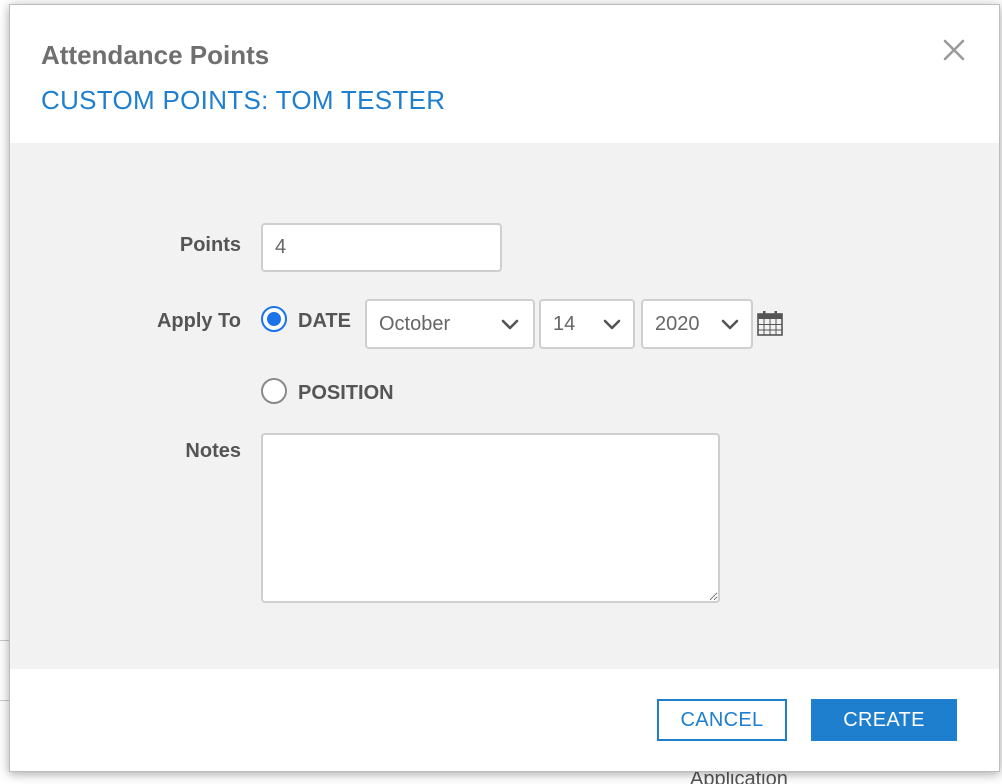 The height and width of the screenshot is (784, 1002). Describe the element at coordinates (490, 518) in the screenshot. I see `notes-textarea` at that location.